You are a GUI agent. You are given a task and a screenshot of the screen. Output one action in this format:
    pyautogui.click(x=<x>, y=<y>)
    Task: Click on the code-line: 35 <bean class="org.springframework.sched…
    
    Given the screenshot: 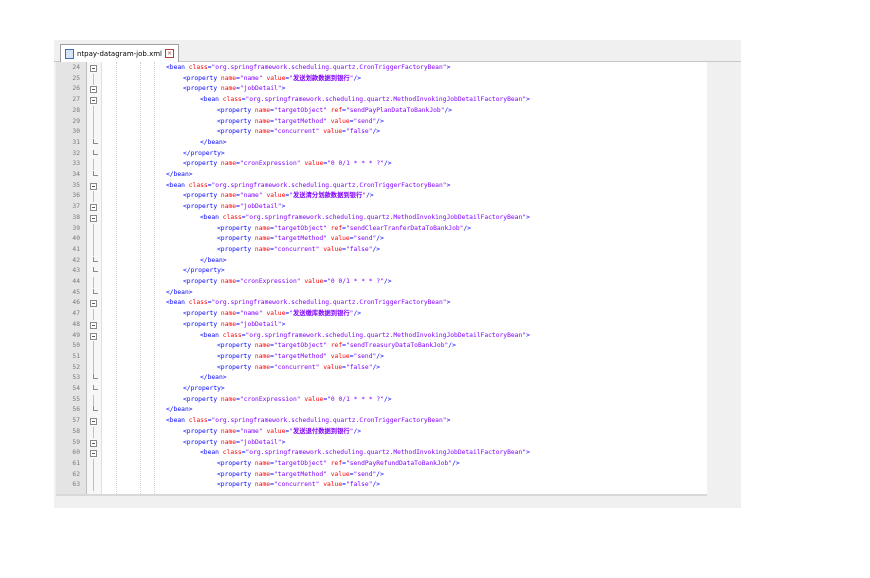 What is the action you would take?
    pyautogui.click(x=381, y=186)
    